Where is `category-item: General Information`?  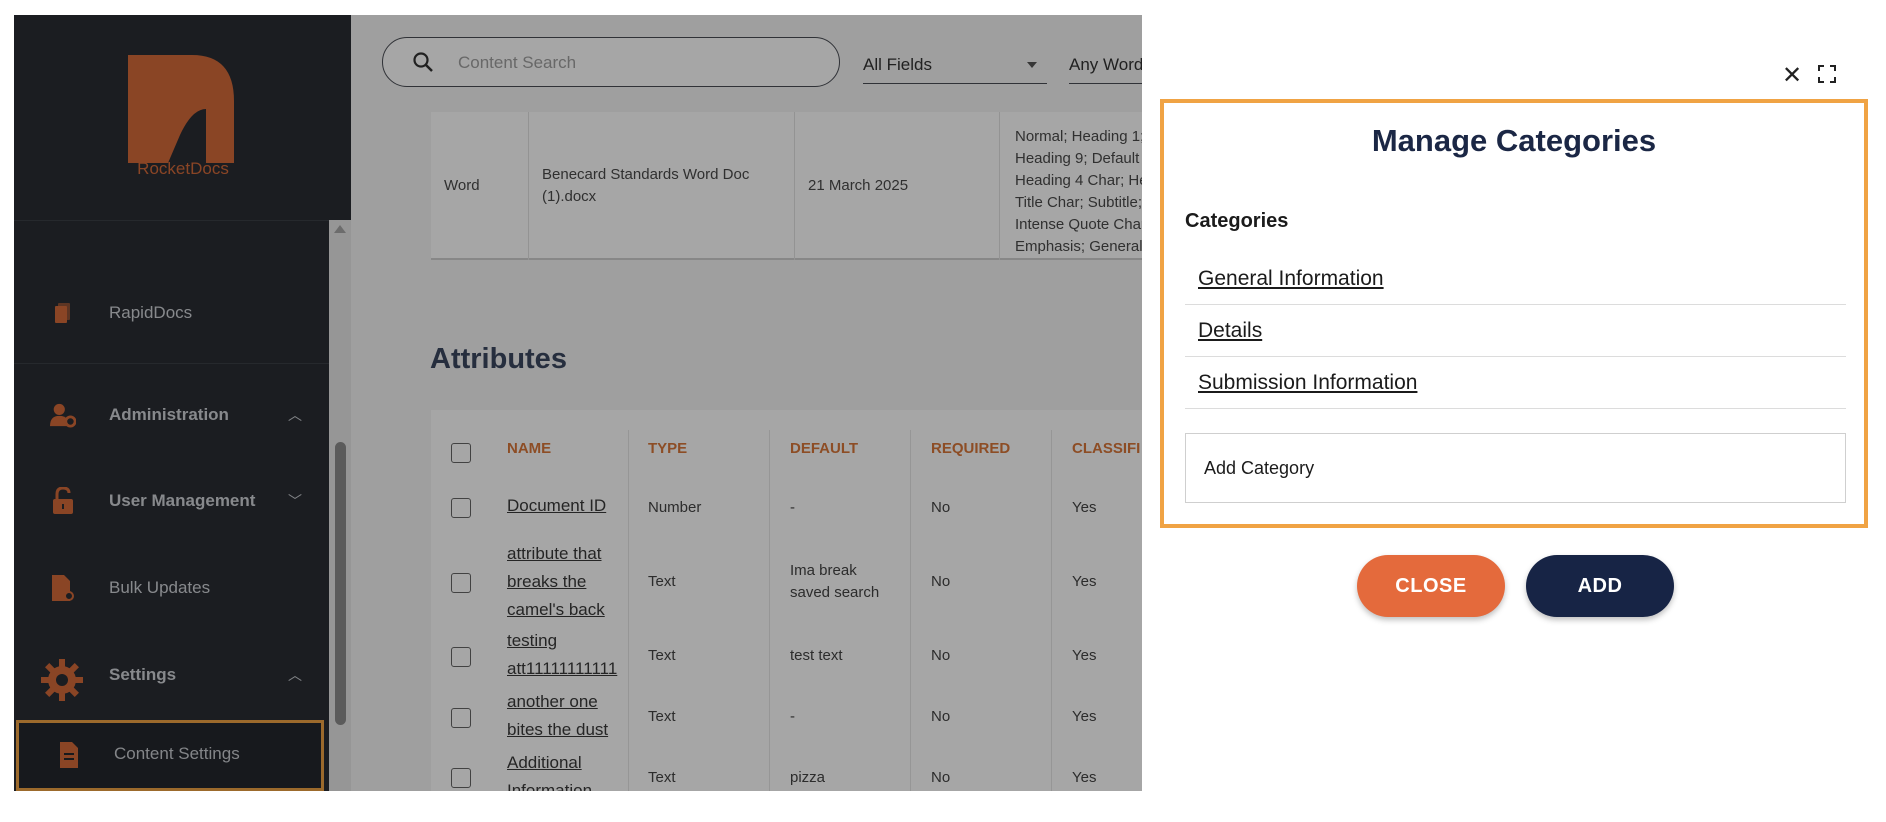 category-item: General Information is located at coordinates (1515, 279).